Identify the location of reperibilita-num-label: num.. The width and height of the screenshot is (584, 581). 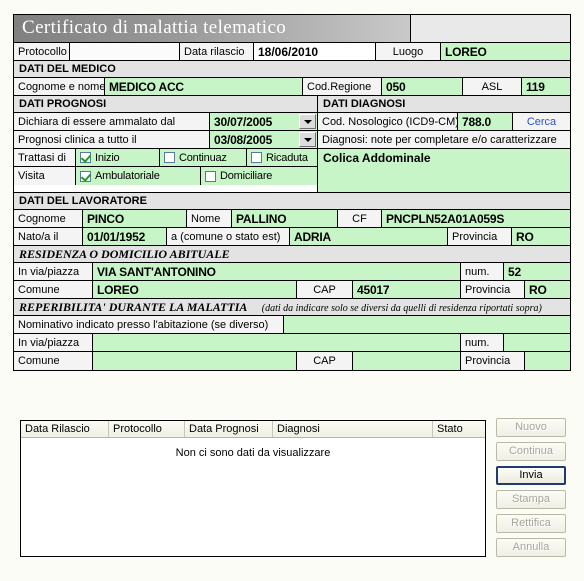
(482, 343).